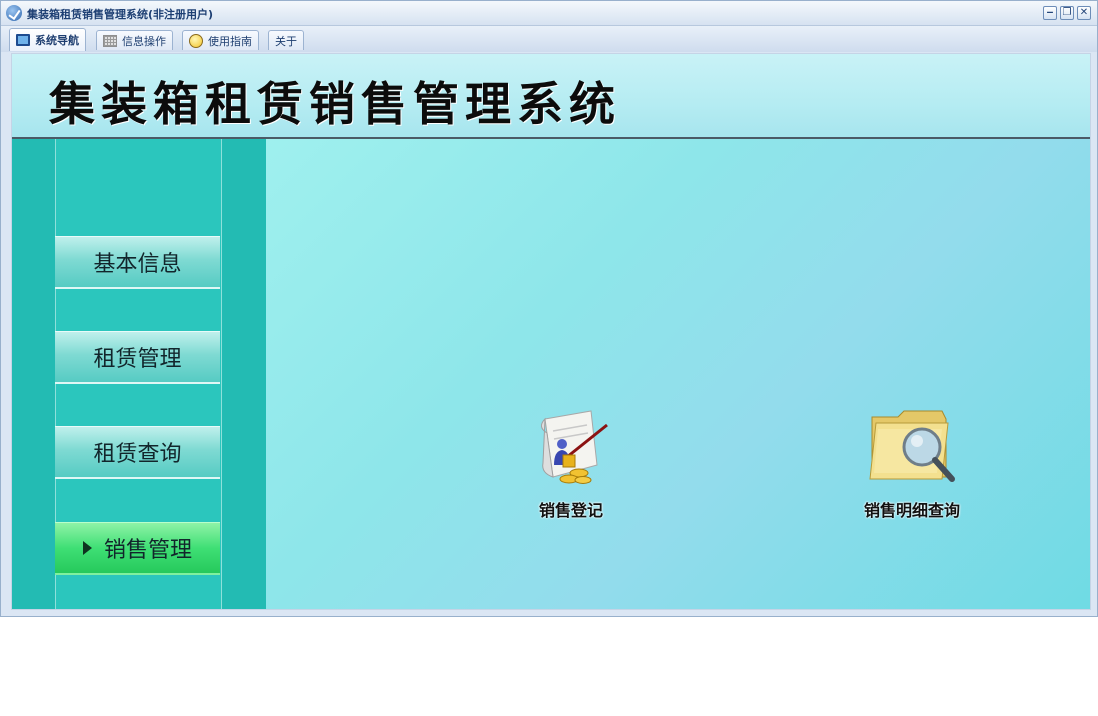 Image resolution: width=1098 pixels, height=716 pixels. What do you see at coordinates (912, 446) in the screenshot?
I see `folder-search-icon` at bounding box center [912, 446].